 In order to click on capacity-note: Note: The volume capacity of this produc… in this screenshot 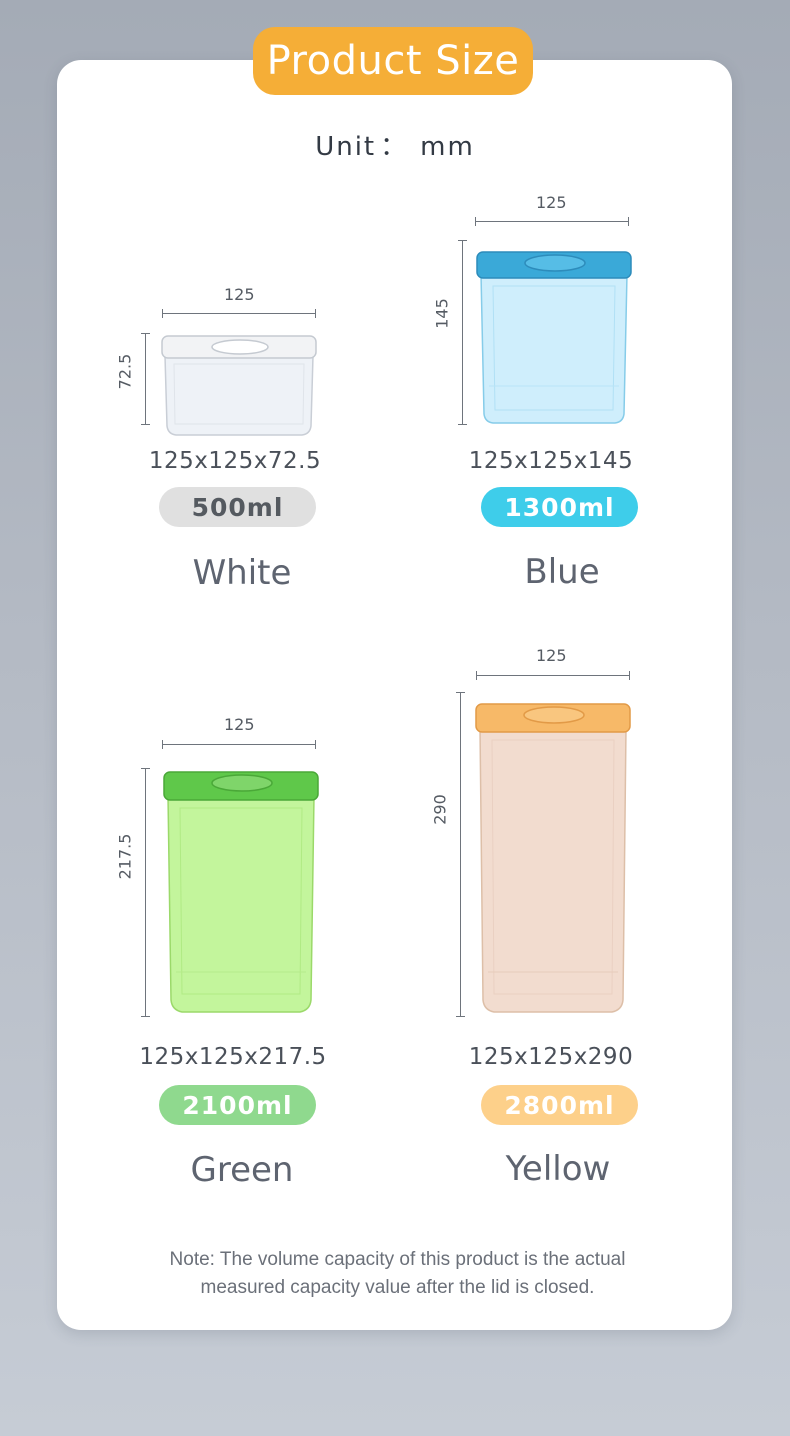, I will do `click(397, 1273)`.